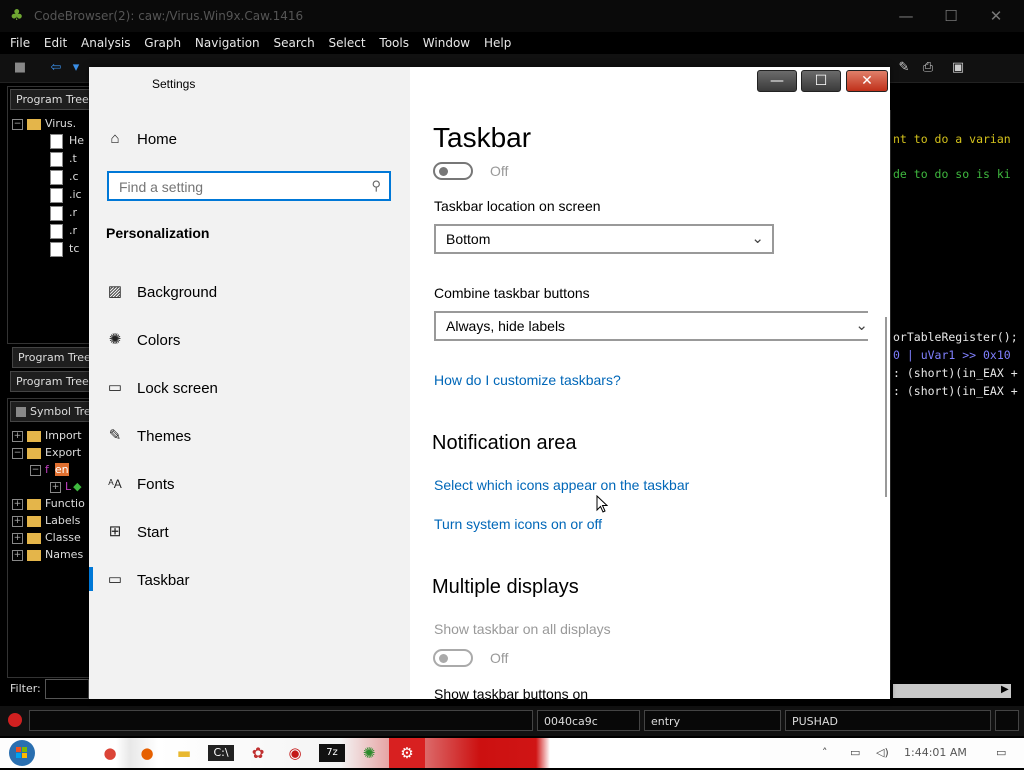 This screenshot has height=770, width=1024. Describe the element at coordinates (369, 753) in the screenshot. I see `ghidra-taskbar-icon: ✺` at that location.